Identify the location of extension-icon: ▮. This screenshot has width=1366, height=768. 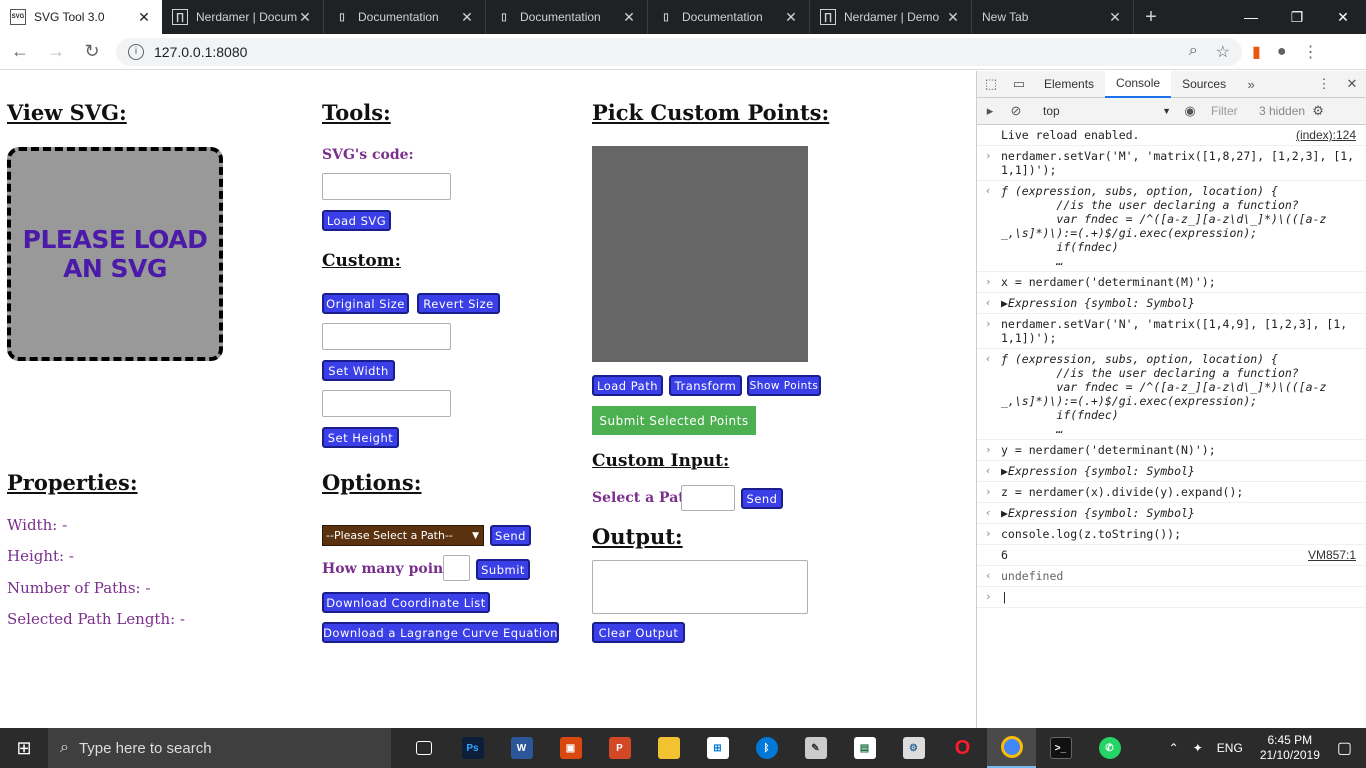
(1256, 52).